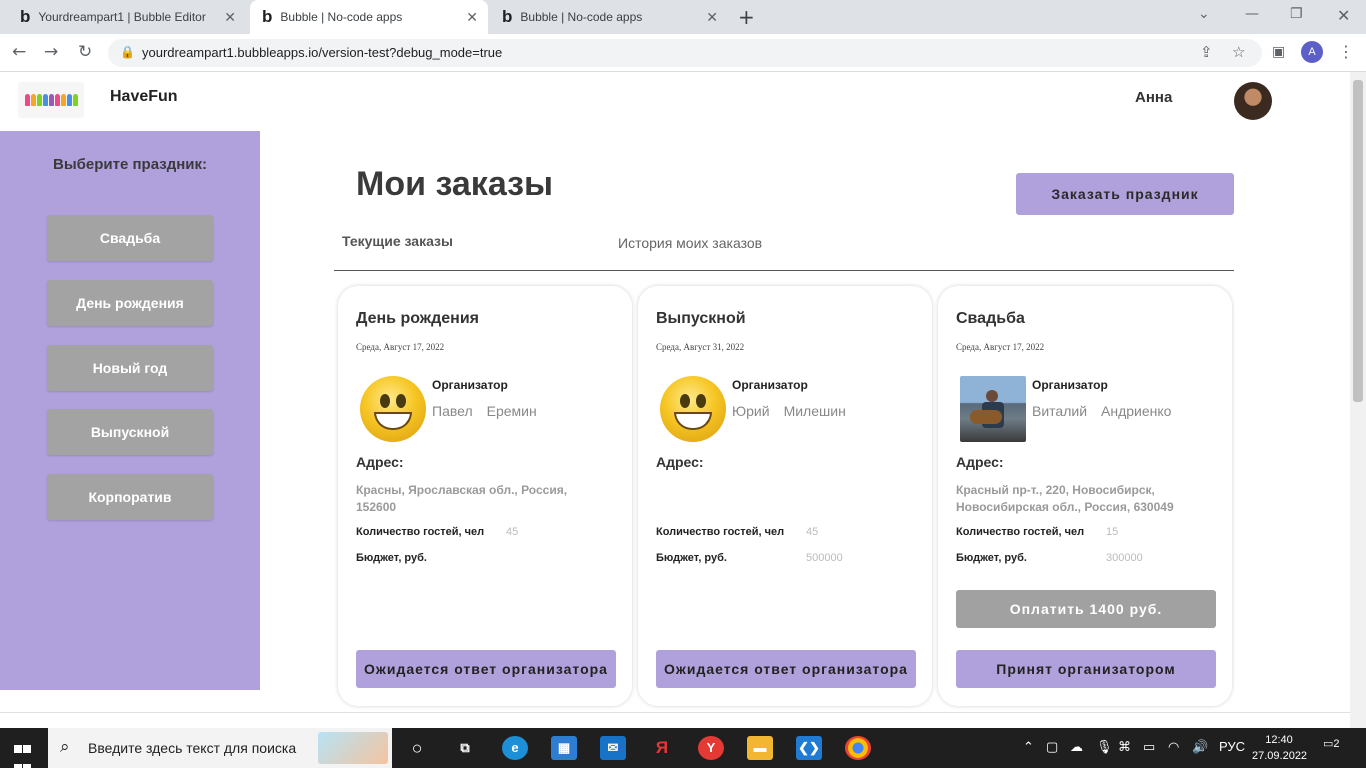 The image size is (1366, 777). Describe the element at coordinates (1280, 748) in the screenshot. I see `taskbar-clock: 12:40 27.09.2022` at that location.